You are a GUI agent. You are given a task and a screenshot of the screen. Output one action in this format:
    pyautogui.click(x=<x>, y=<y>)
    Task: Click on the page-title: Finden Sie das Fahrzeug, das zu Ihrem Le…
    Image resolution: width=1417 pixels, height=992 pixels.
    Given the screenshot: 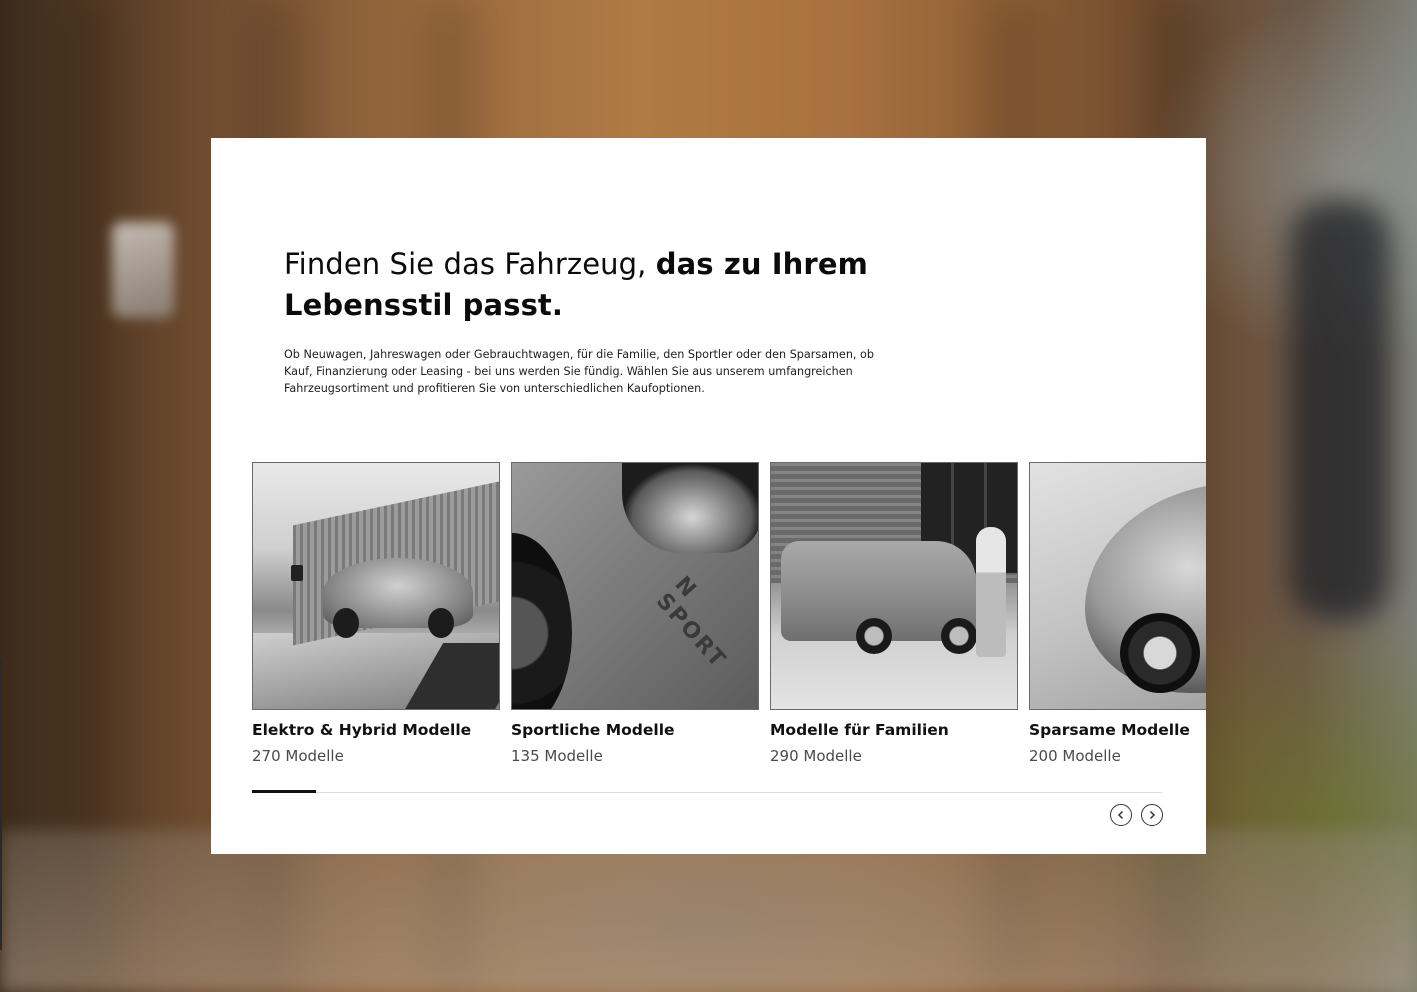 What is the action you would take?
    pyautogui.click(x=604, y=285)
    